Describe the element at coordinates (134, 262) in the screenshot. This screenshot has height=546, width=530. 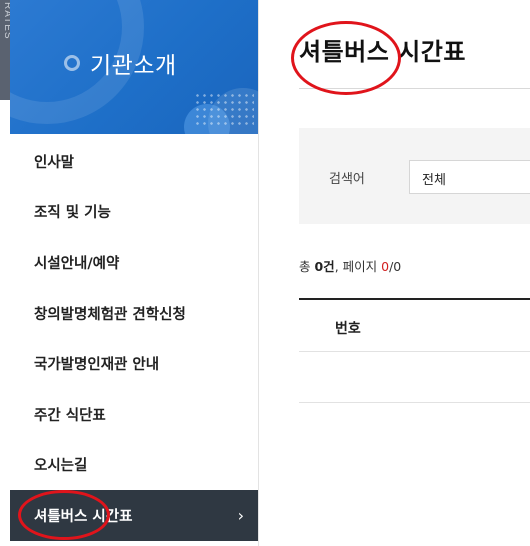
I see `sidebar-item-facilities: 시설안내/예약` at that location.